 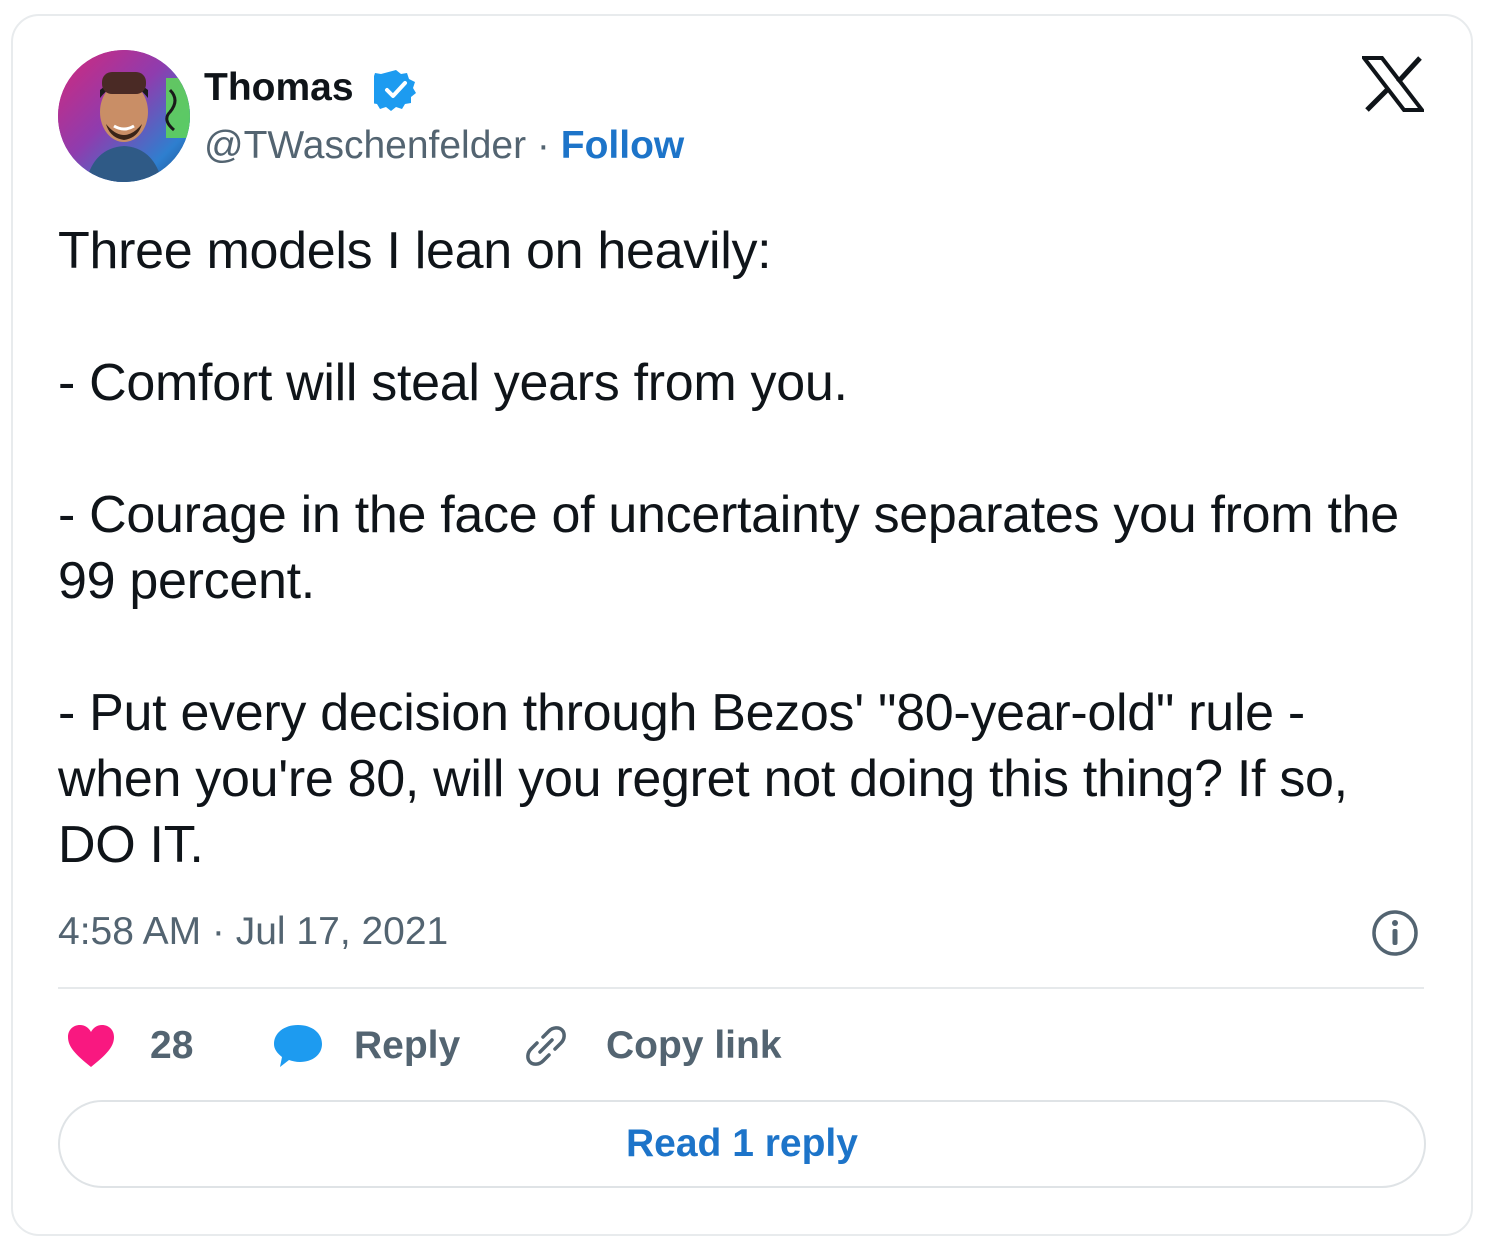 I want to click on follow-button: Follow, so click(x=622, y=145).